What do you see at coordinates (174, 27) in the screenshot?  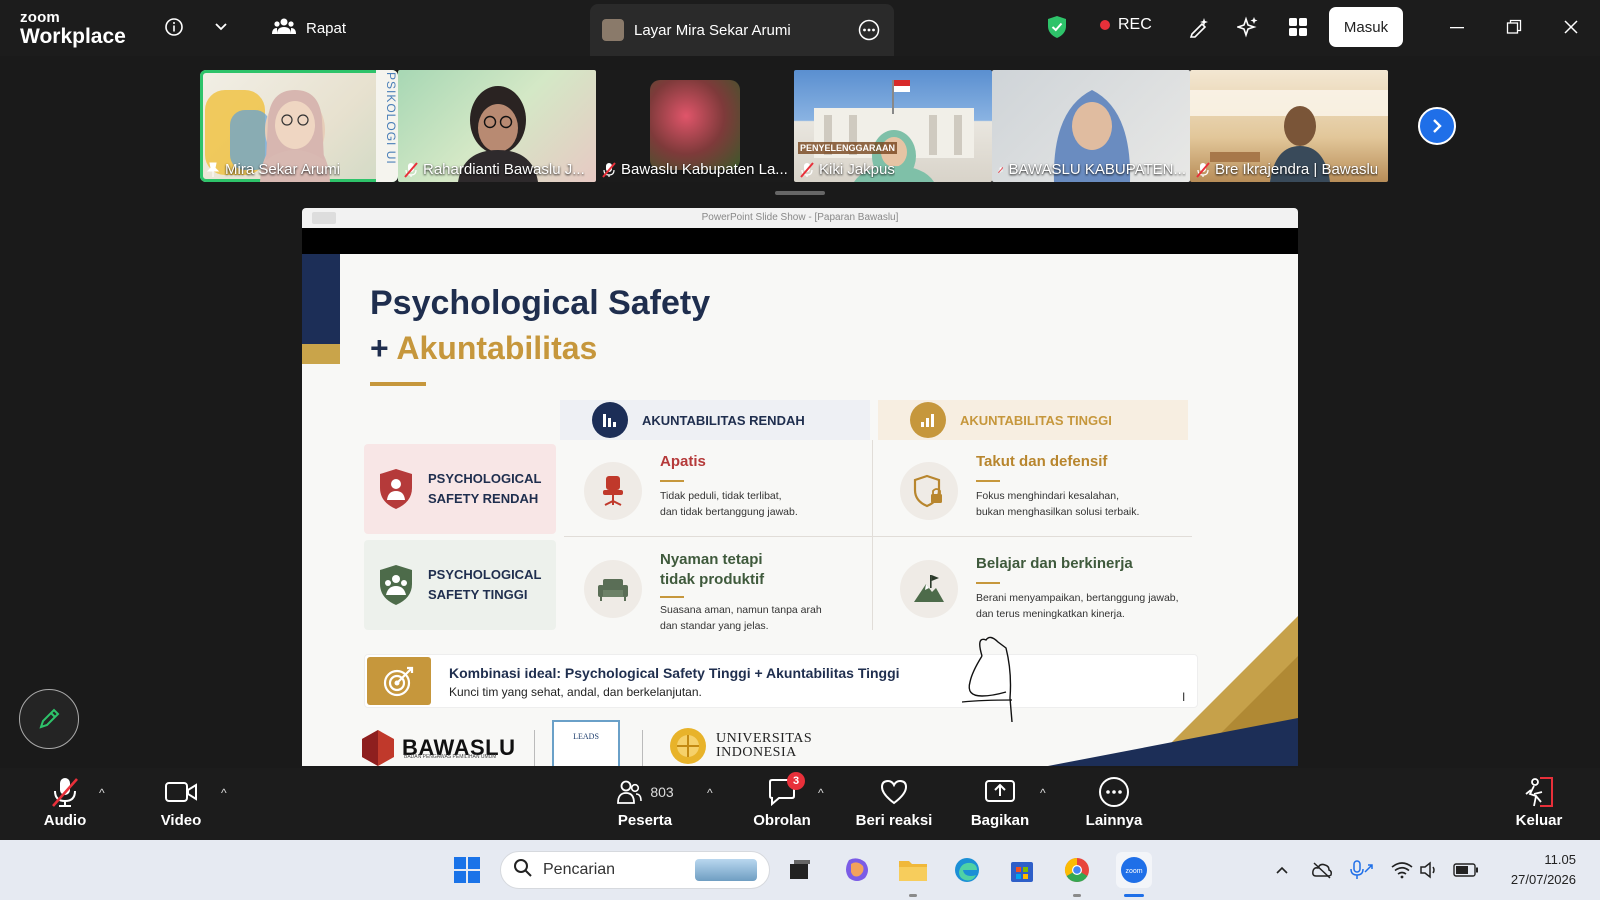 I see `info-icon` at bounding box center [174, 27].